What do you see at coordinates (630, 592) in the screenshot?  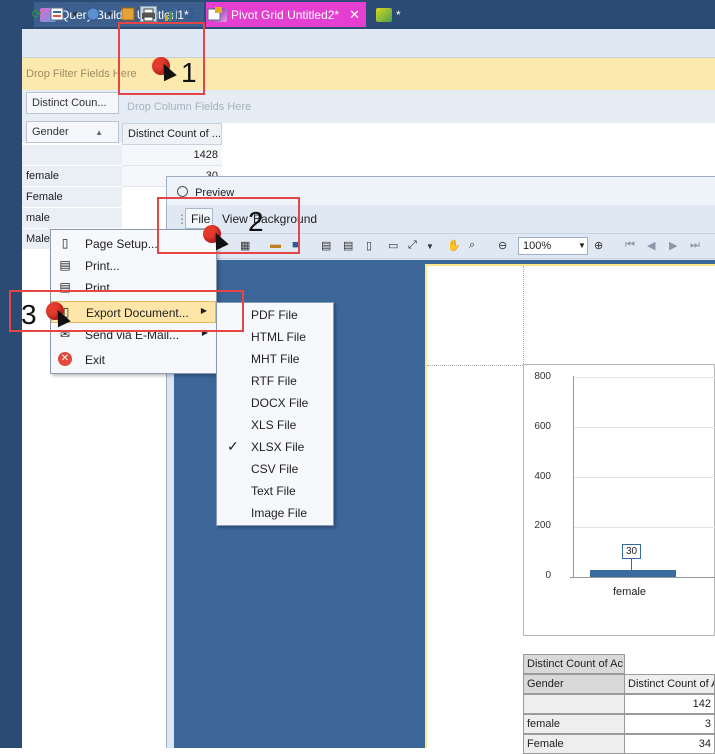 I see `x-category-label: female` at bounding box center [630, 592].